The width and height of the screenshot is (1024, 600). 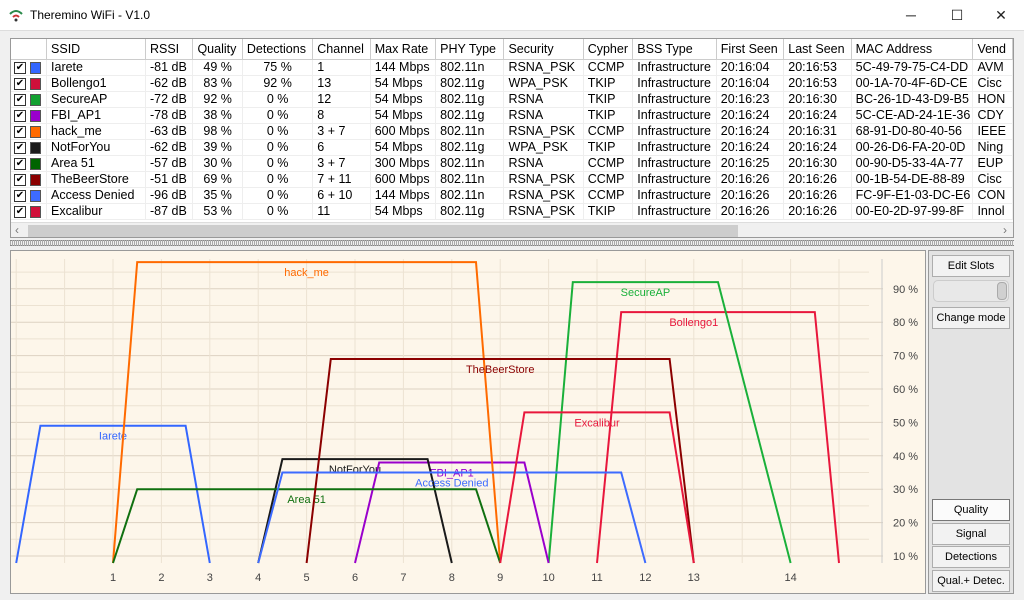 I want to click on cell-rssi: -72 dB, so click(x=169, y=99).